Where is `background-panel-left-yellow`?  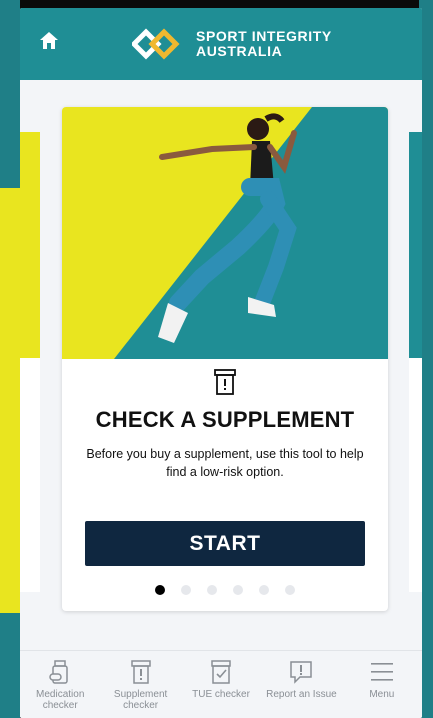 background-panel-left-yellow is located at coordinates (10, 400).